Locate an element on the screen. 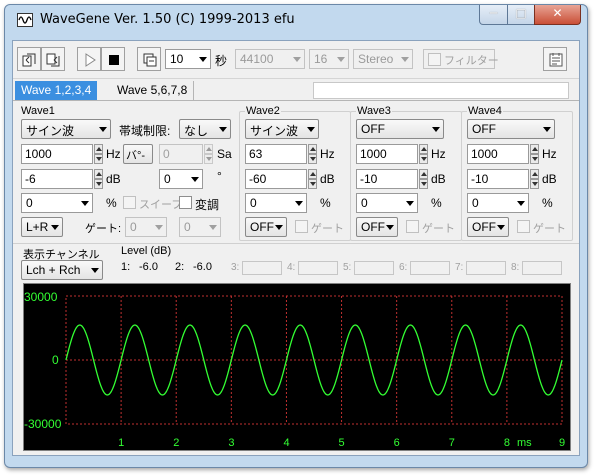 The width and height of the screenshot is (595, 476). window-title: WaveGene Ver. 1.50 (C) 1999-2013 efu is located at coordinates (167, 19).